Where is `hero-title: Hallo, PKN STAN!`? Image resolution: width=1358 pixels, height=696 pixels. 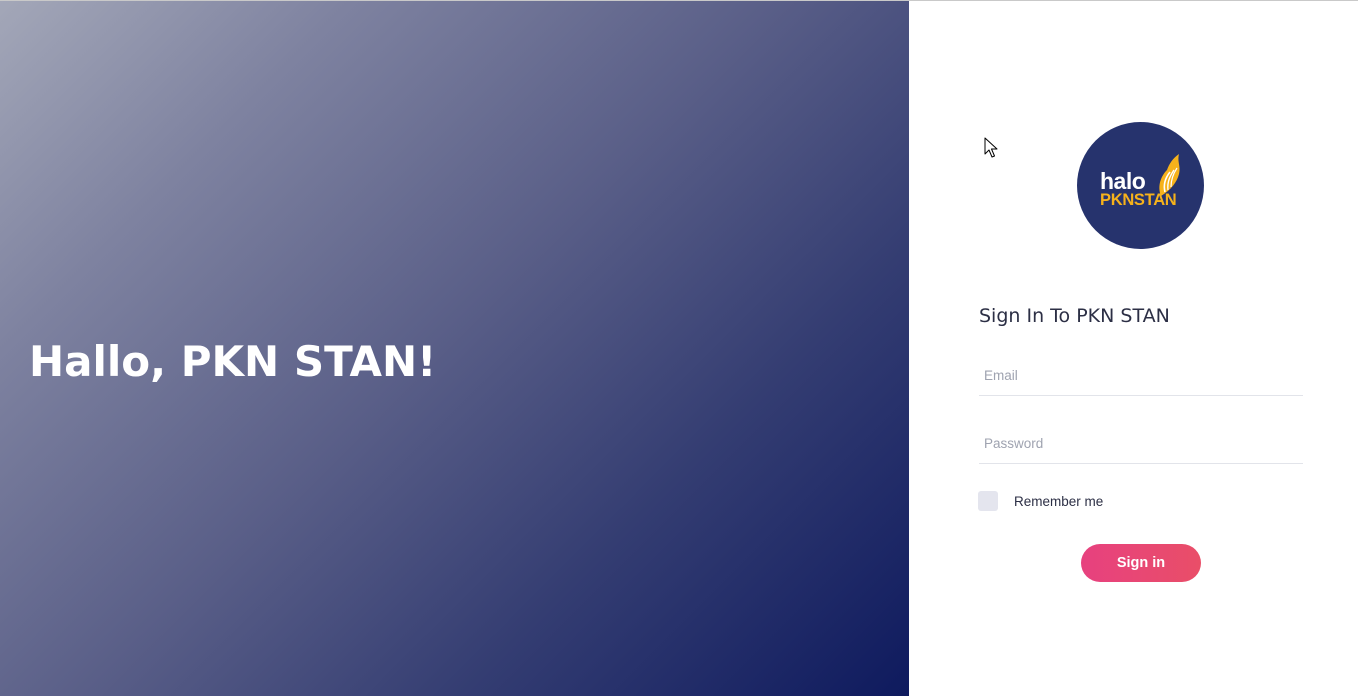 hero-title: Hallo, PKN STAN! is located at coordinates (233, 361).